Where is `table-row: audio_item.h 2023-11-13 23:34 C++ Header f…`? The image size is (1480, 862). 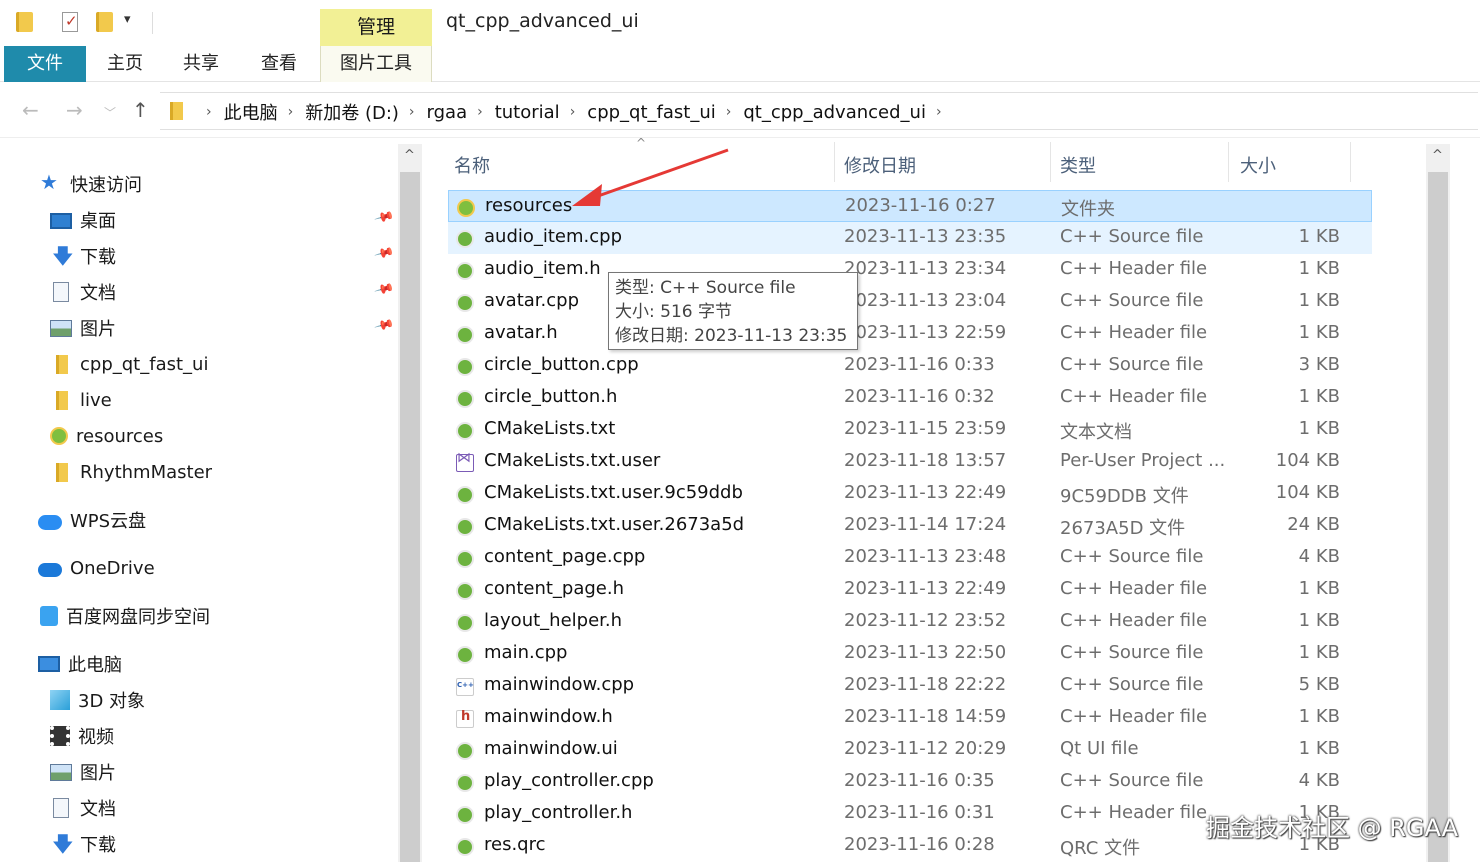
table-row: audio_item.h 2023-11-13 23:34 C++ Header f… is located at coordinates (910, 270).